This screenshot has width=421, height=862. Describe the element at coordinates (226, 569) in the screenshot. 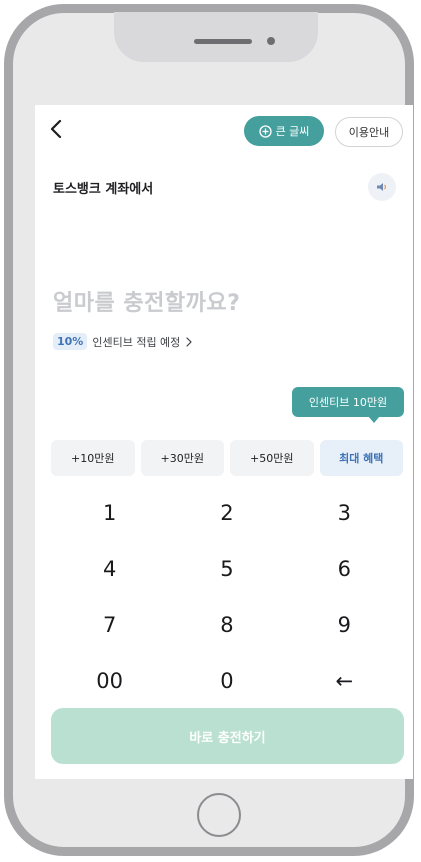

I see `key-5: 5` at that location.